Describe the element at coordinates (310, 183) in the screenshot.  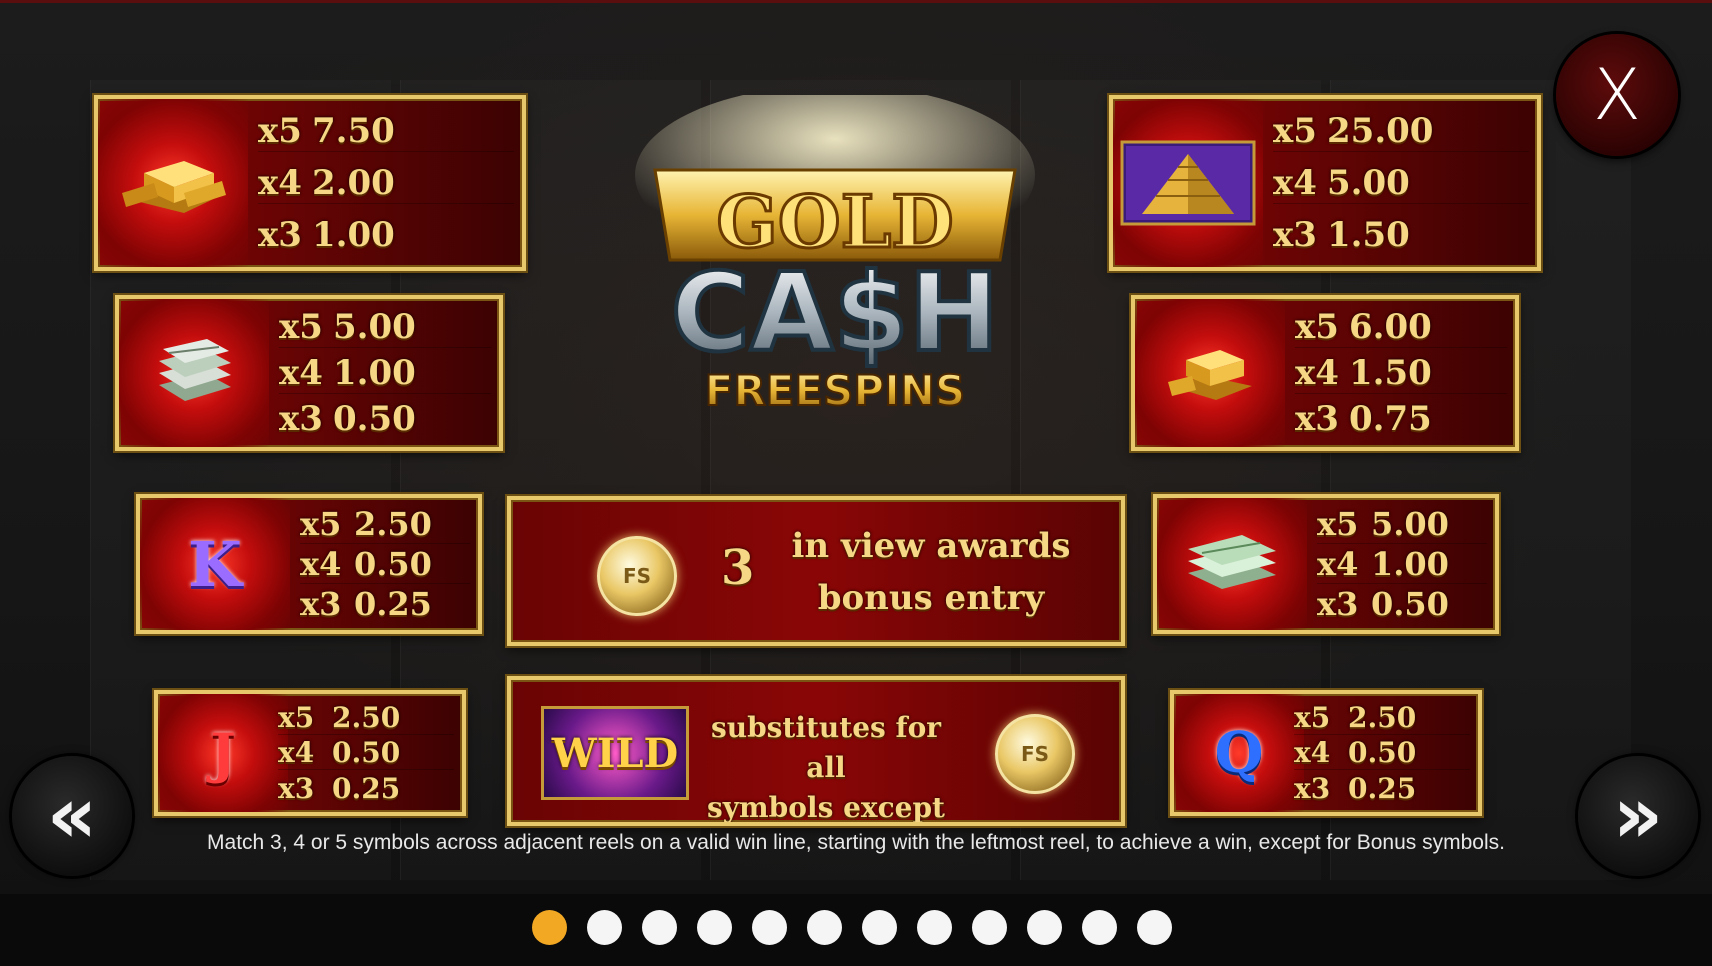
I see `paytable-gold-bar: x5 7.50 x4 2.00 x3 1.00` at that location.